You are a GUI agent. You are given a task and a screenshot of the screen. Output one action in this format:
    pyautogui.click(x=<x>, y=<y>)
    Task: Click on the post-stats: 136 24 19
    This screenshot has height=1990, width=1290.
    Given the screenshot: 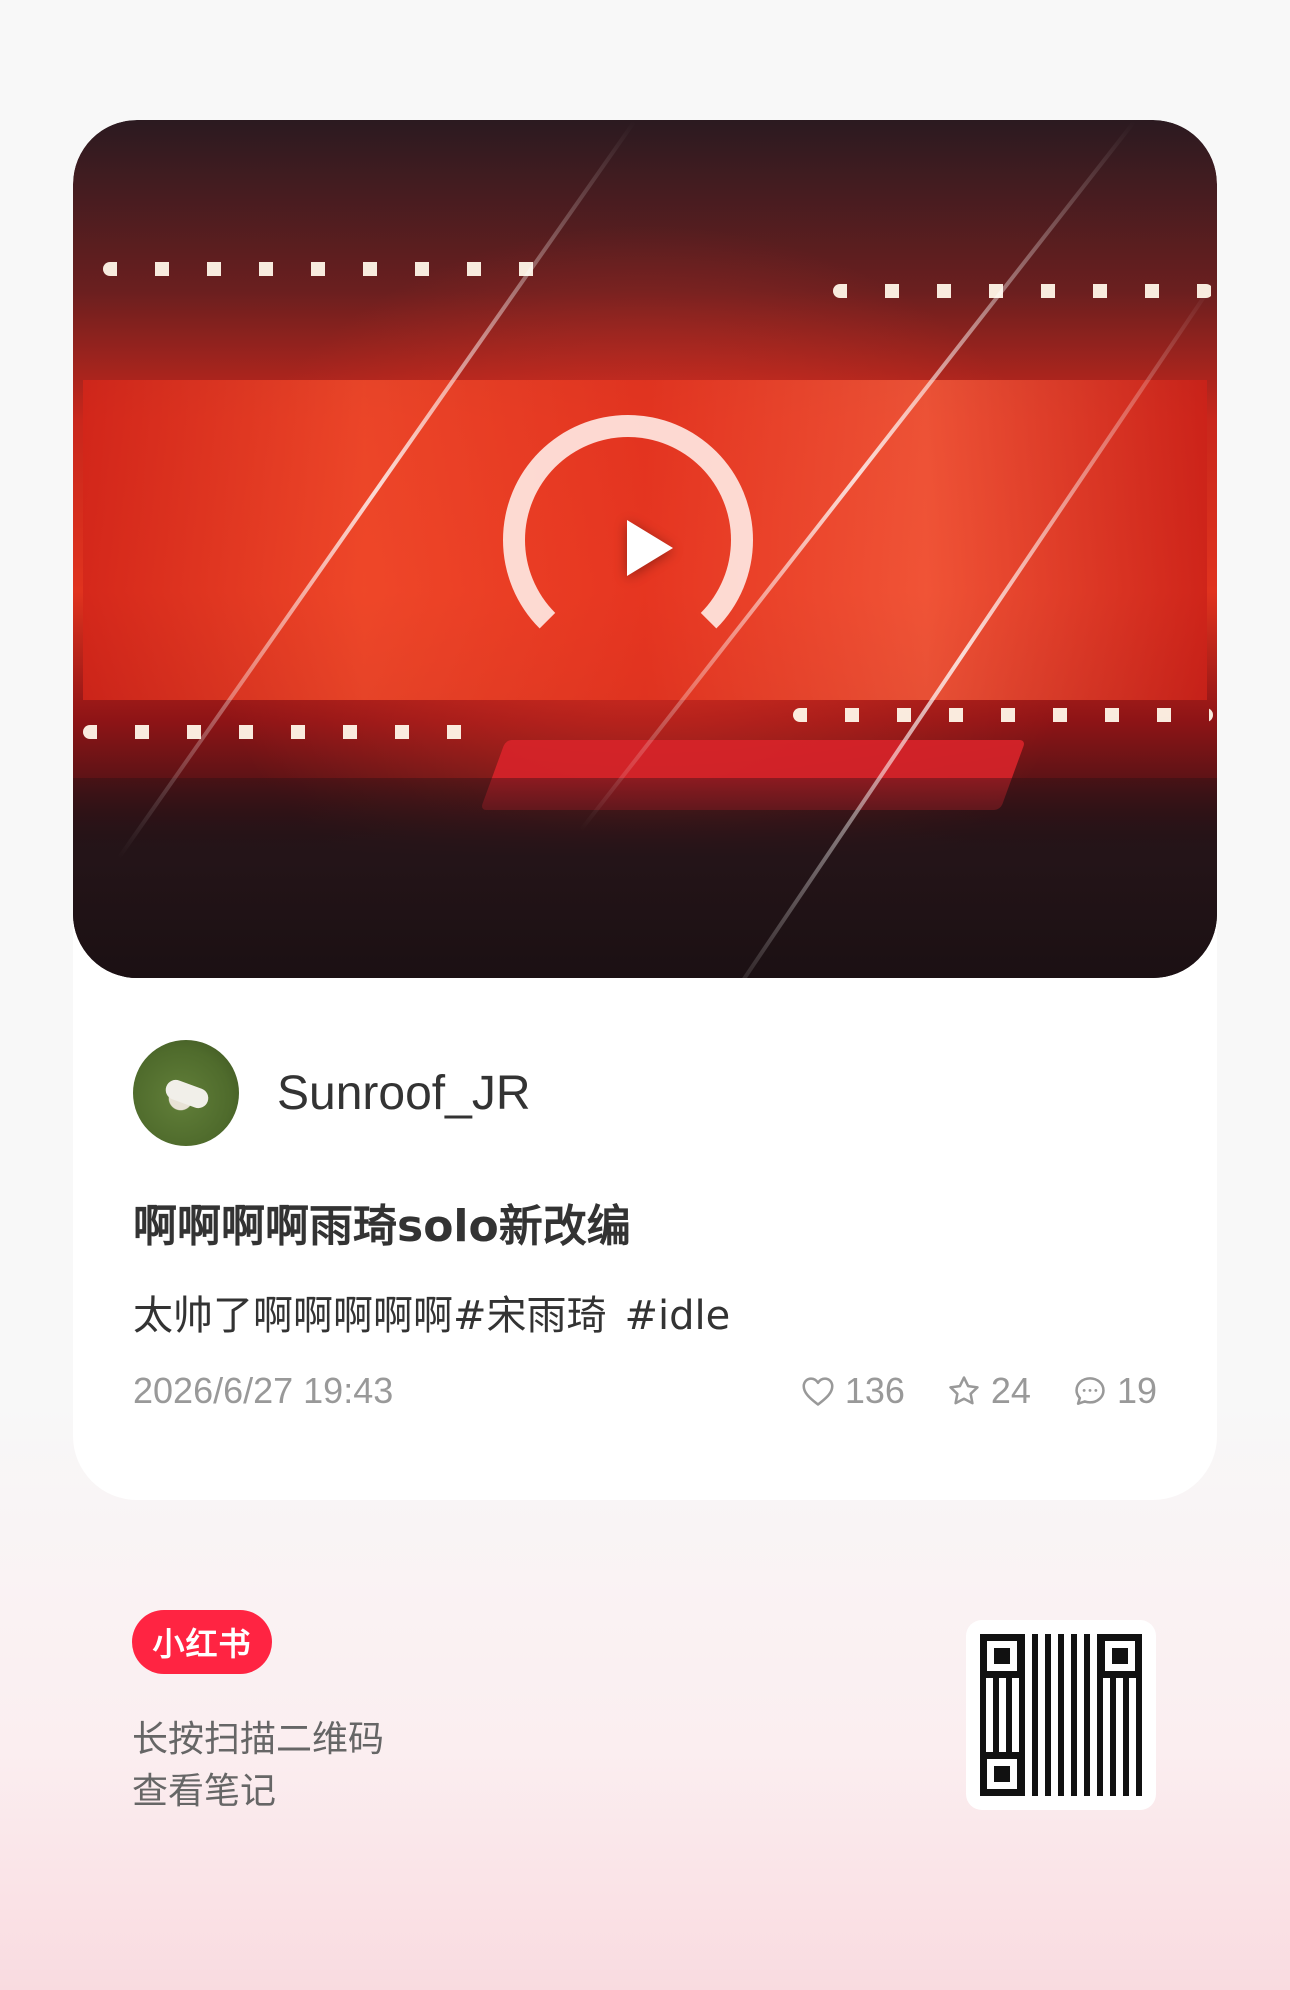 What is the action you would take?
    pyautogui.click(x=958, y=1391)
    